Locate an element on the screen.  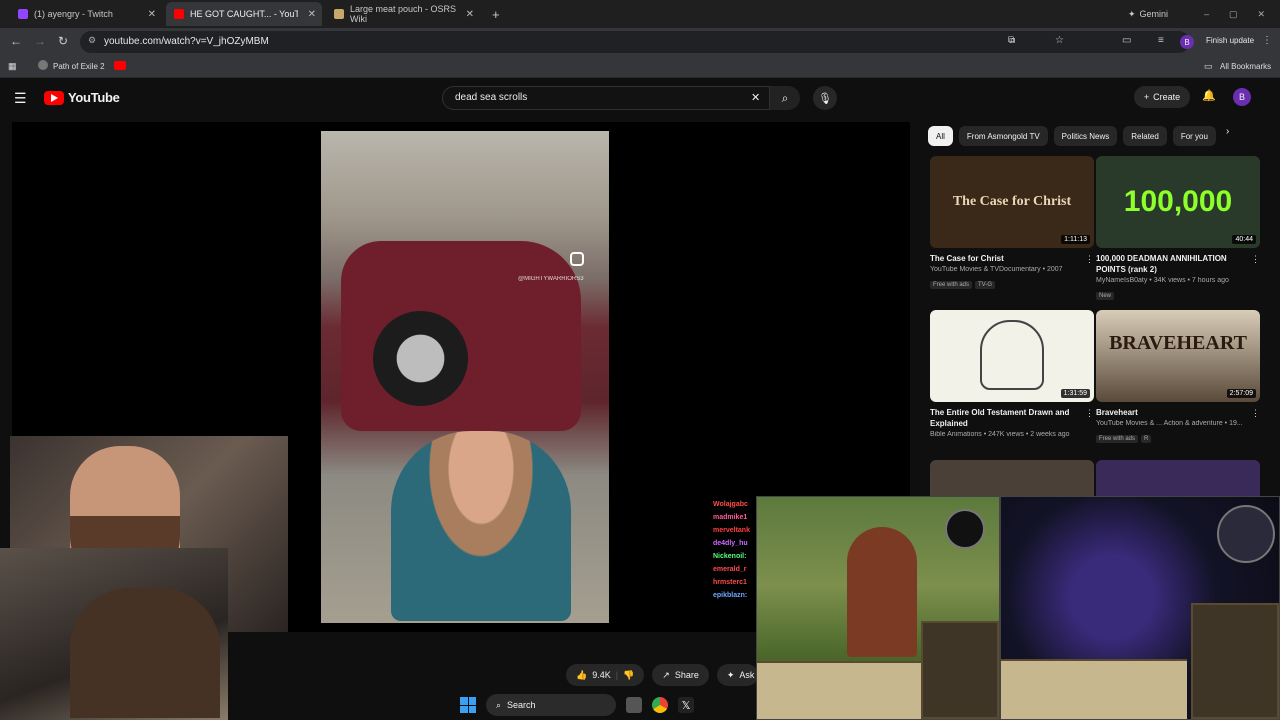
reload-icon: ↻ is located at coordinates (63, 41).